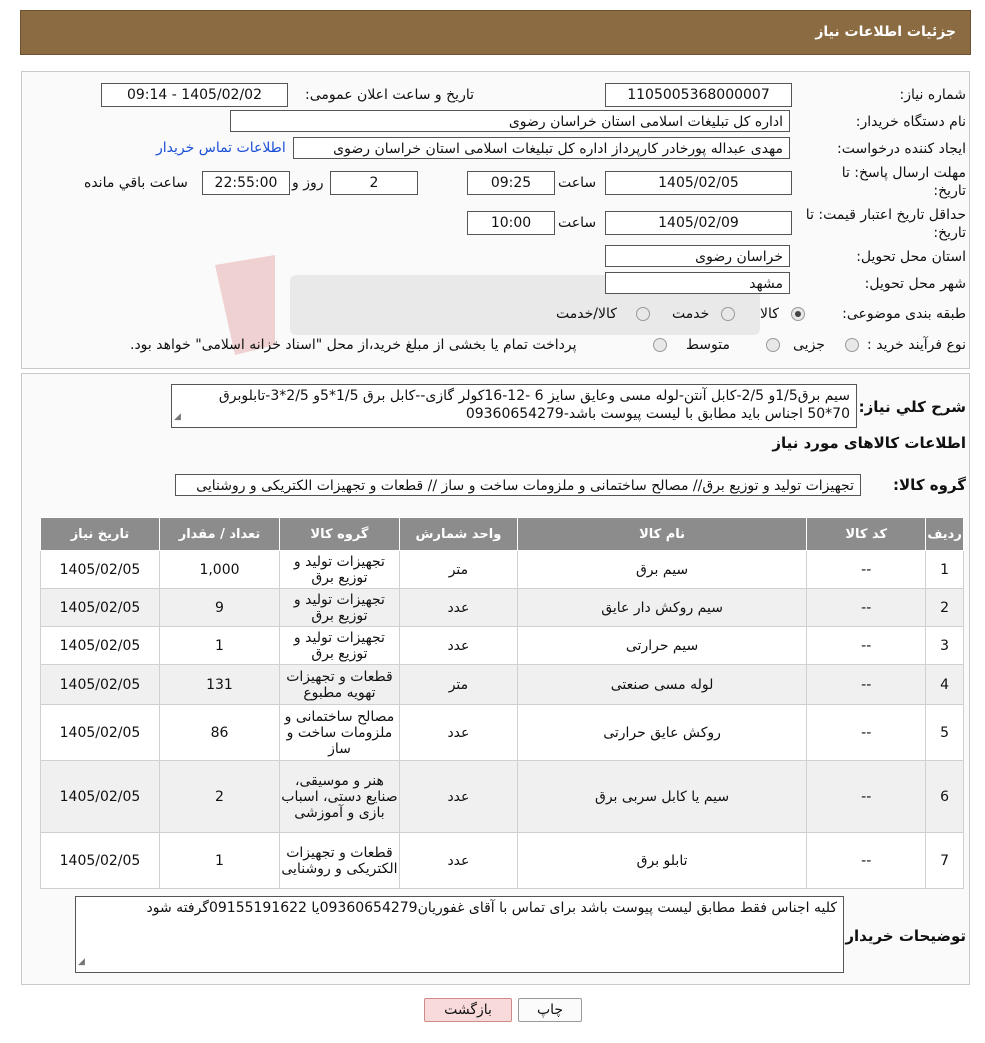  Describe the element at coordinates (698, 95) in the screenshot. I see `need-number-field: 1105005368000007` at that location.